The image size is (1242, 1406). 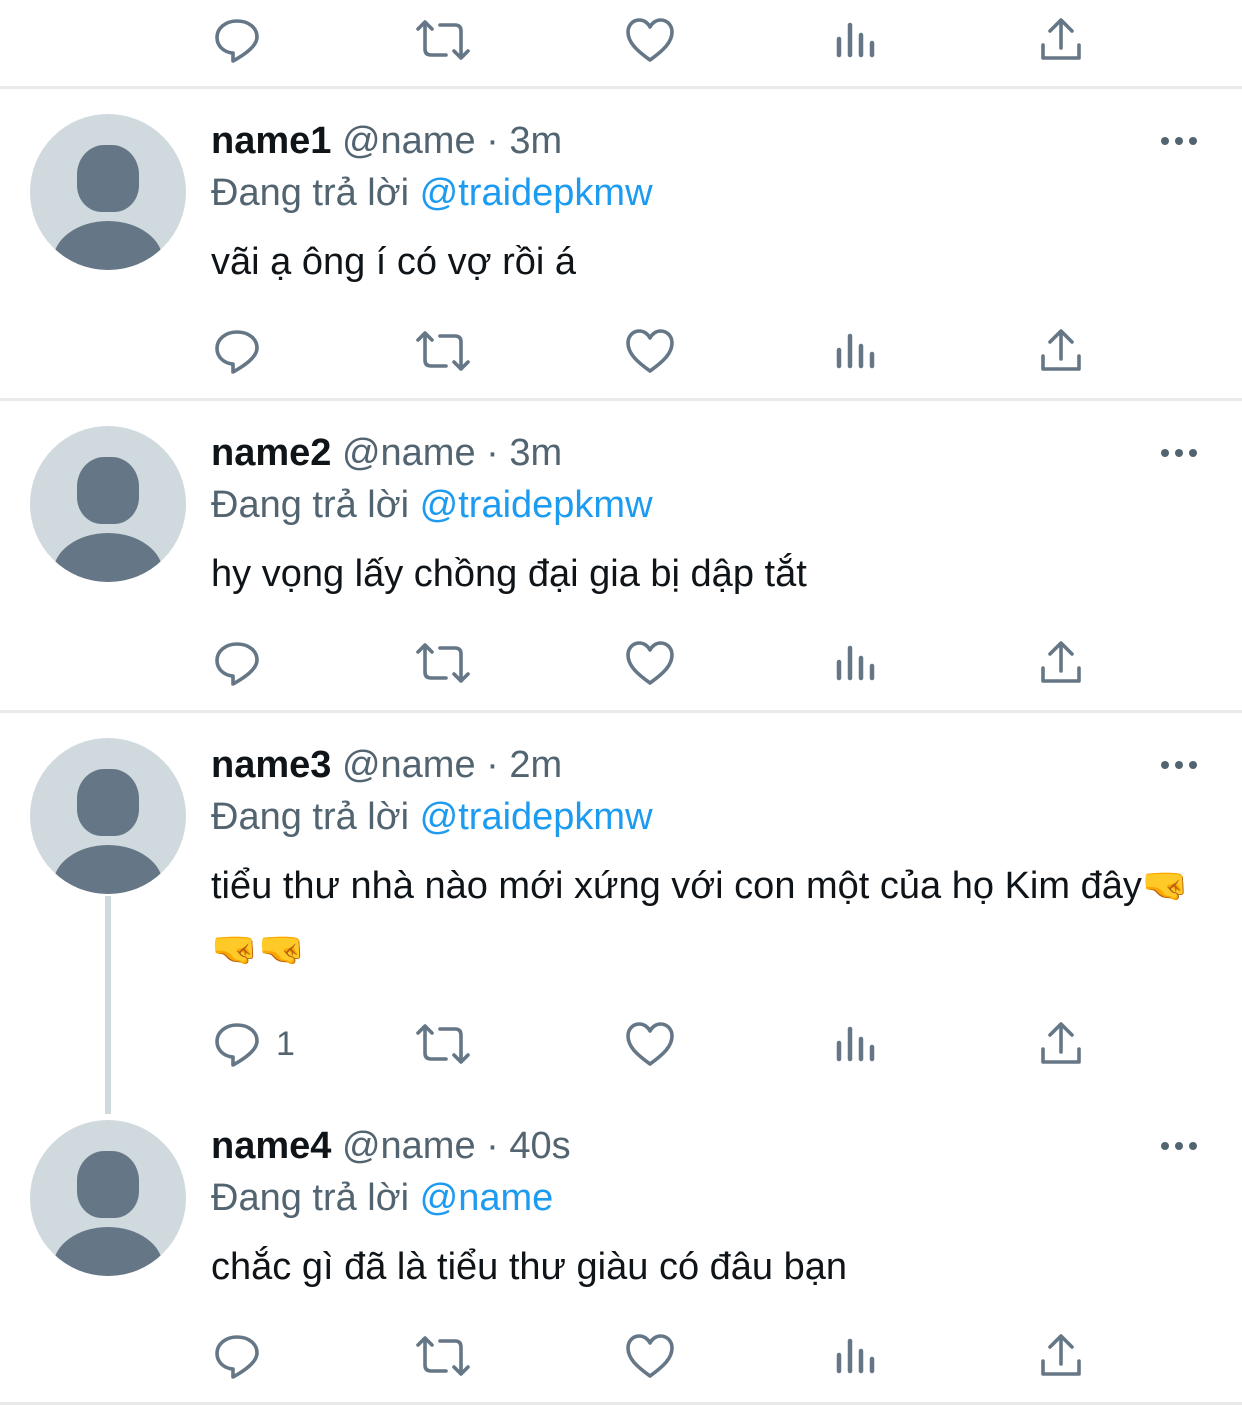 I want to click on action-bar-top, so click(x=621, y=40).